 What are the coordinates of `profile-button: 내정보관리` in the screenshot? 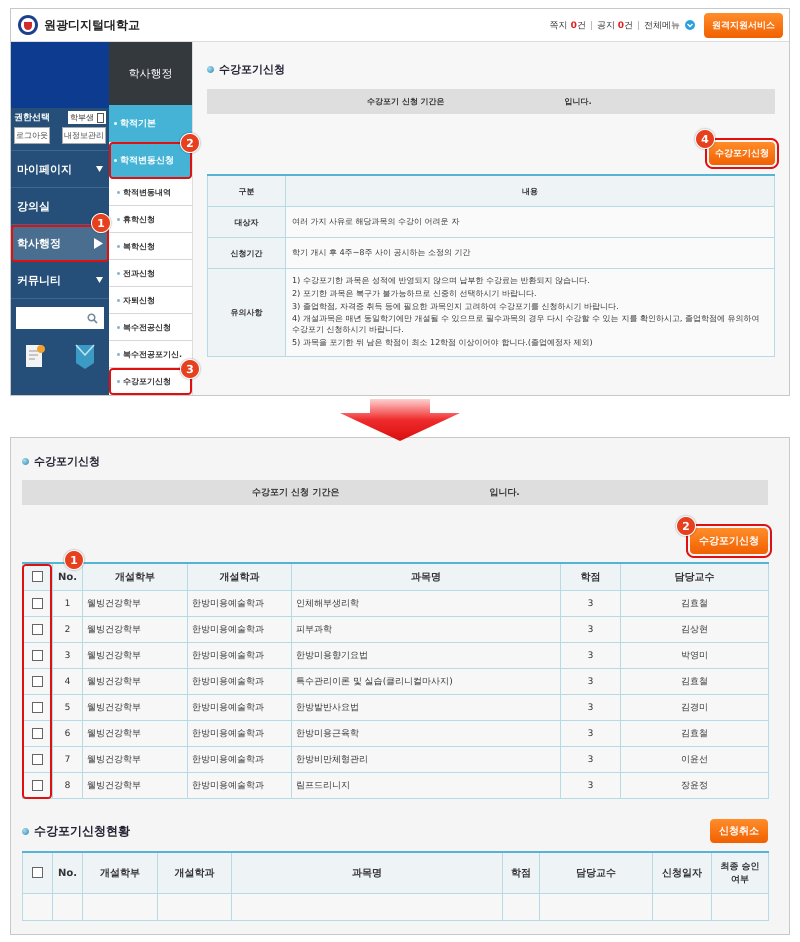 It's located at (84, 135).